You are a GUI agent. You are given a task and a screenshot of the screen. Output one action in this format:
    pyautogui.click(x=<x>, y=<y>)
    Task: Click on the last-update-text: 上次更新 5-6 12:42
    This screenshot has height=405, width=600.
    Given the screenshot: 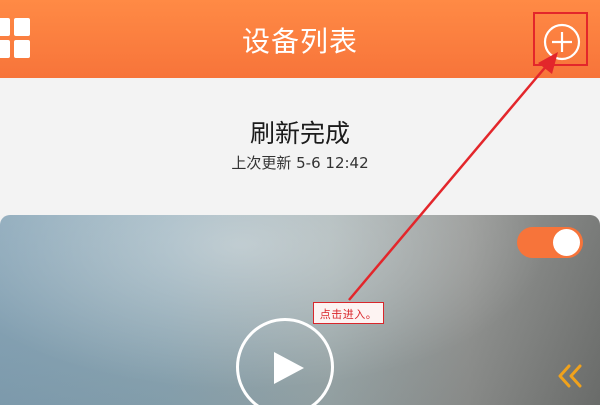 What is the action you would take?
    pyautogui.click(x=300, y=163)
    